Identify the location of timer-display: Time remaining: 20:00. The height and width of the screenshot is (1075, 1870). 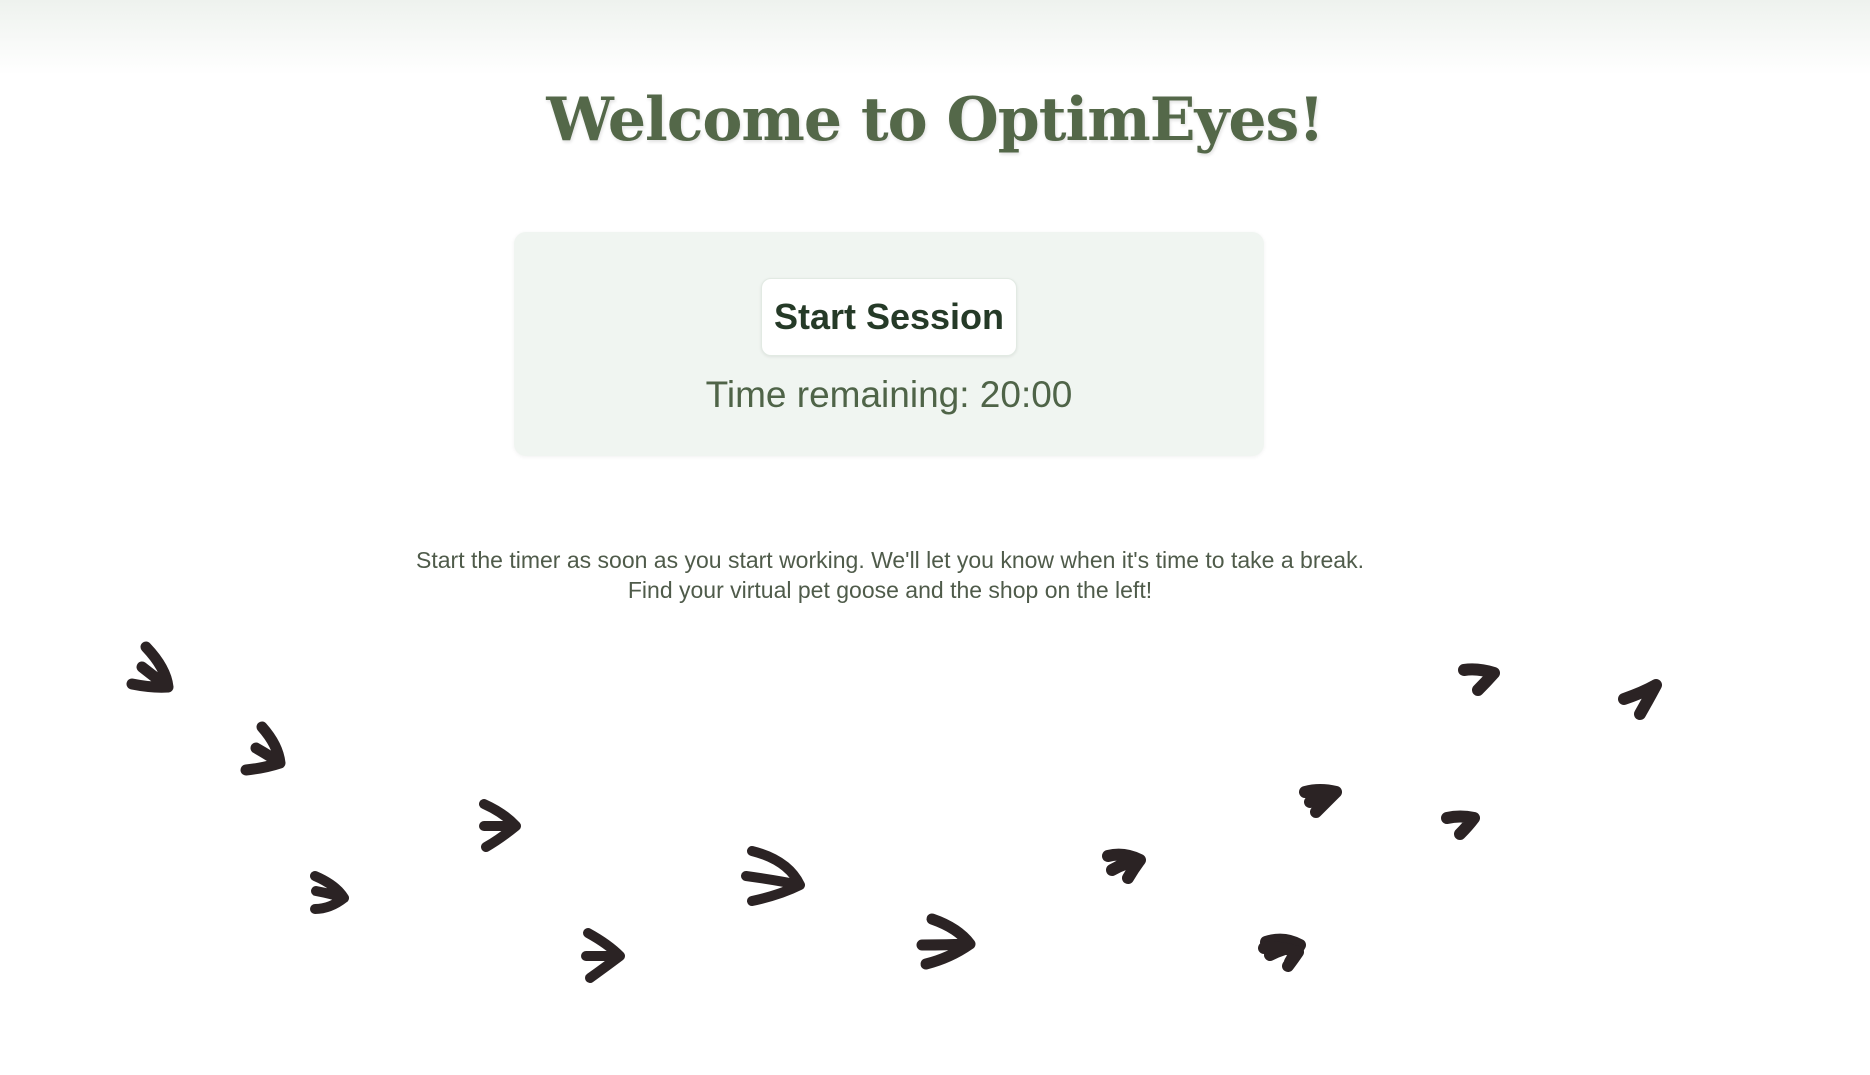
(889, 394).